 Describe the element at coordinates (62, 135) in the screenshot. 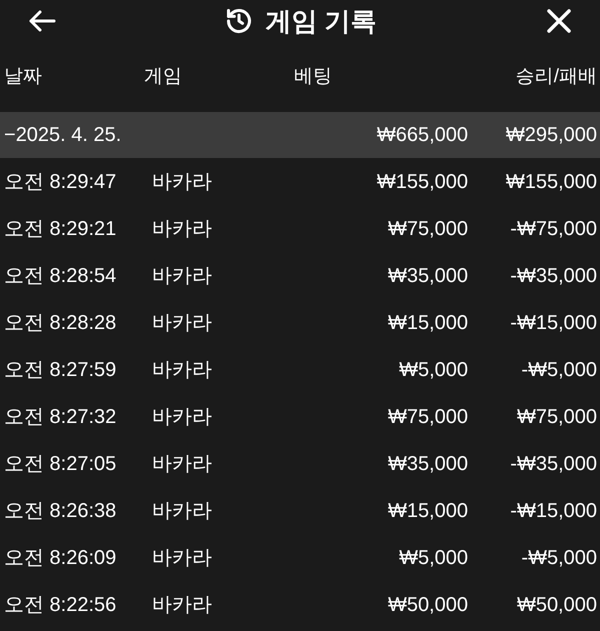

I see `group-date: −2025. 4. 25.` at that location.